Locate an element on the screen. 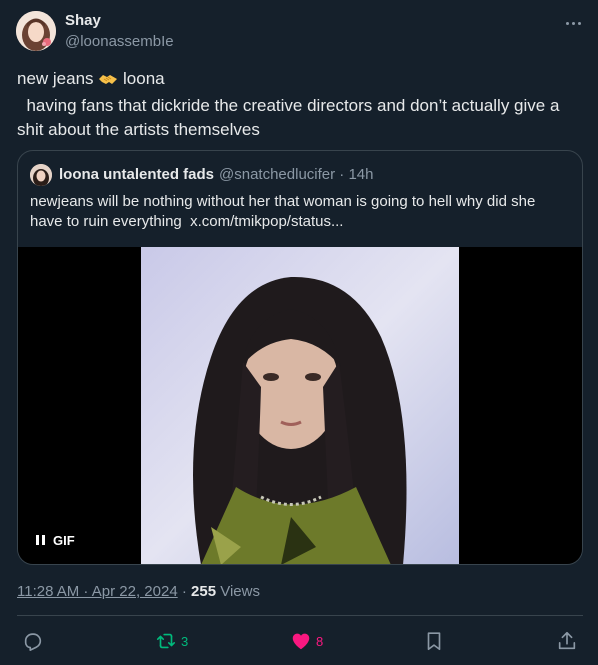  quote-avatar is located at coordinates (41, 175).